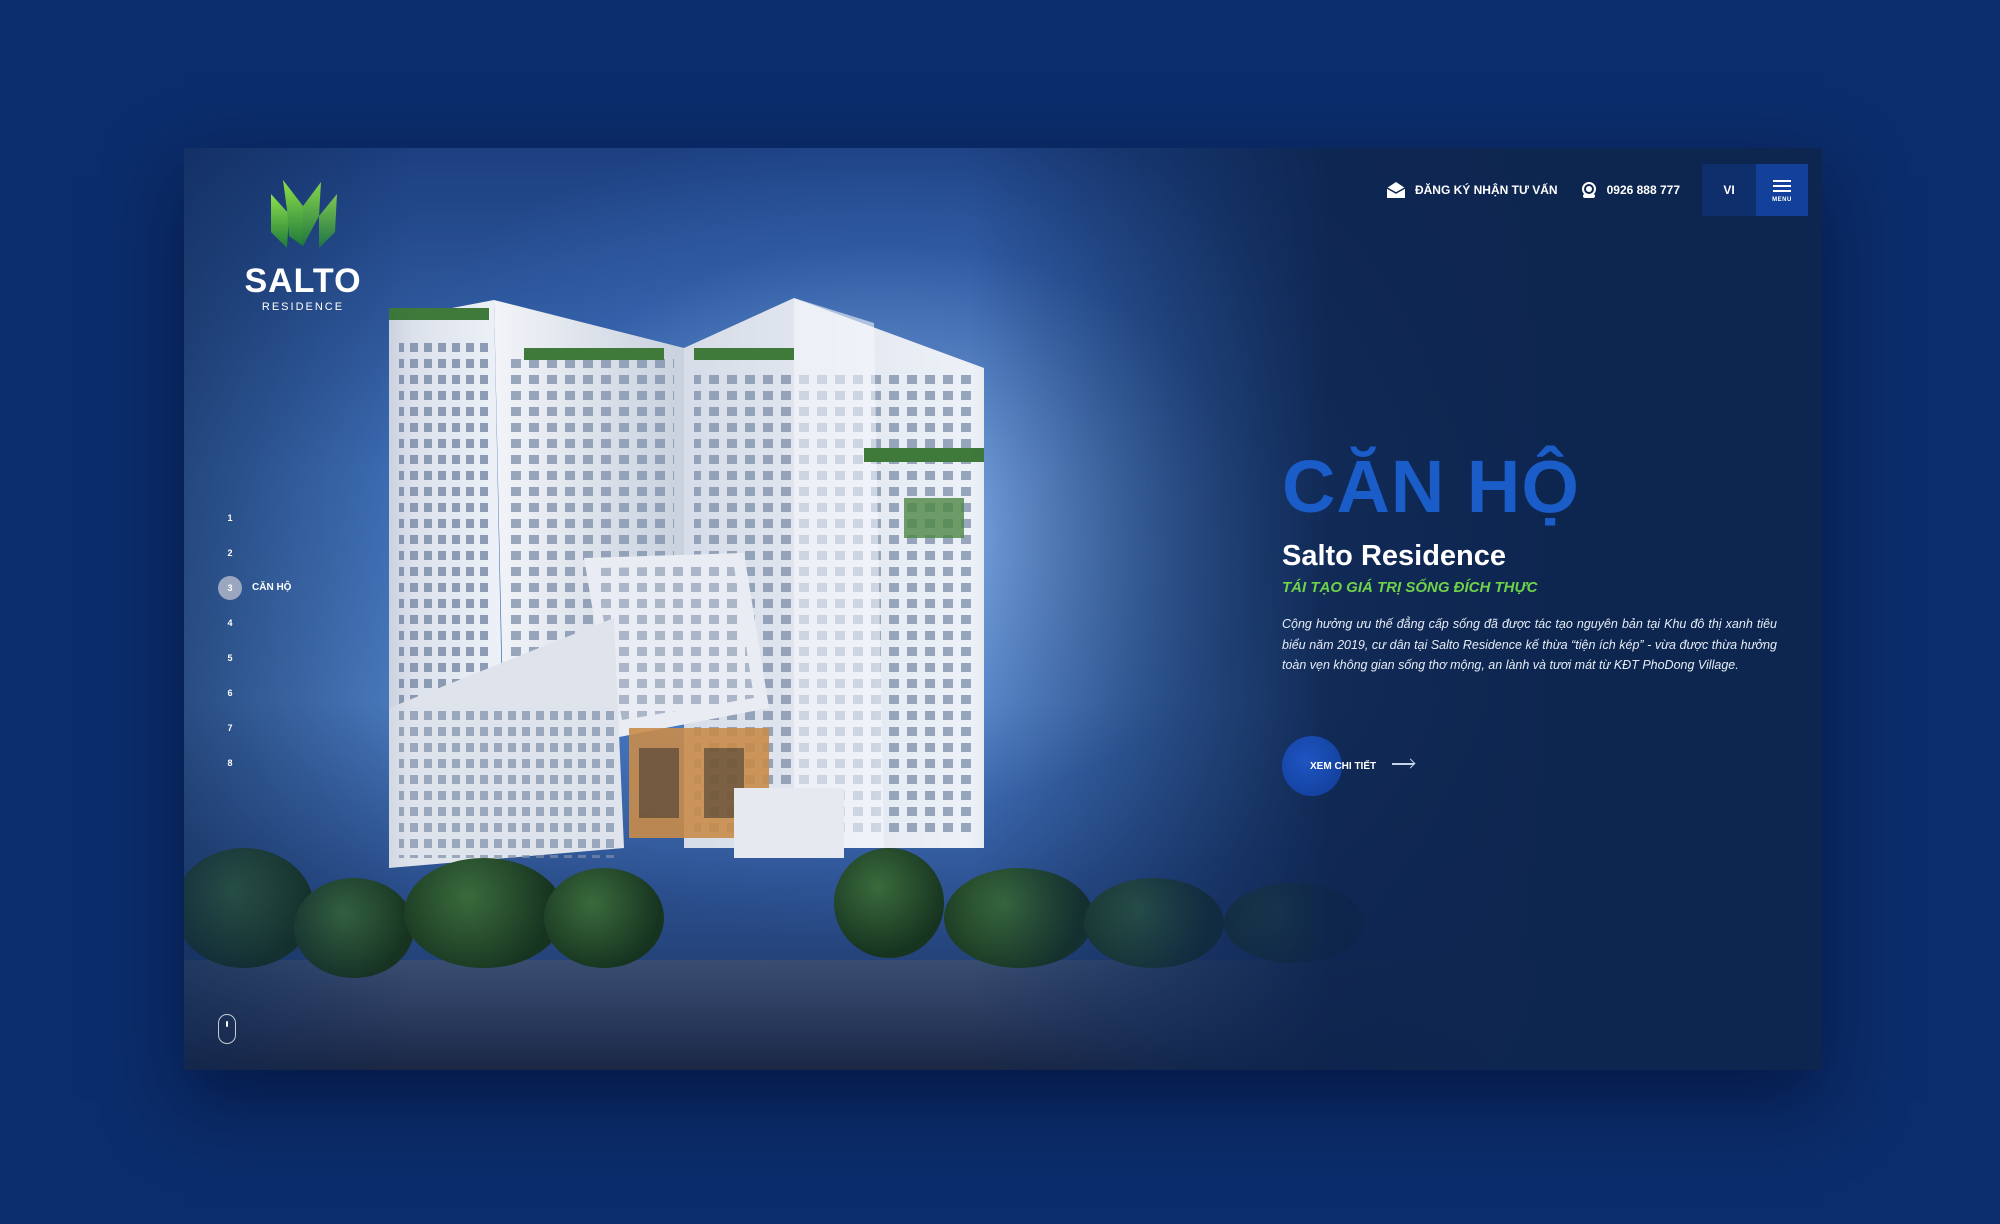  What do you see at coordinates (1396, 190) in the screenshot?
I see `envelope-icon` at bounding box center [1396, 190].